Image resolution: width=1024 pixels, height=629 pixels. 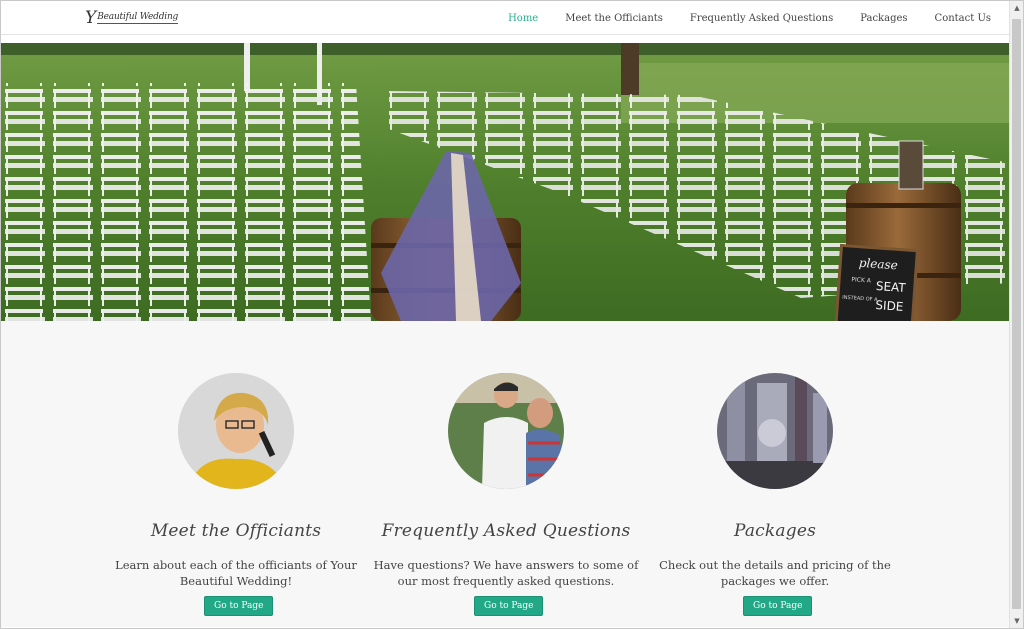 I want to click on nav-home: Home, so click(x=523, y=18).